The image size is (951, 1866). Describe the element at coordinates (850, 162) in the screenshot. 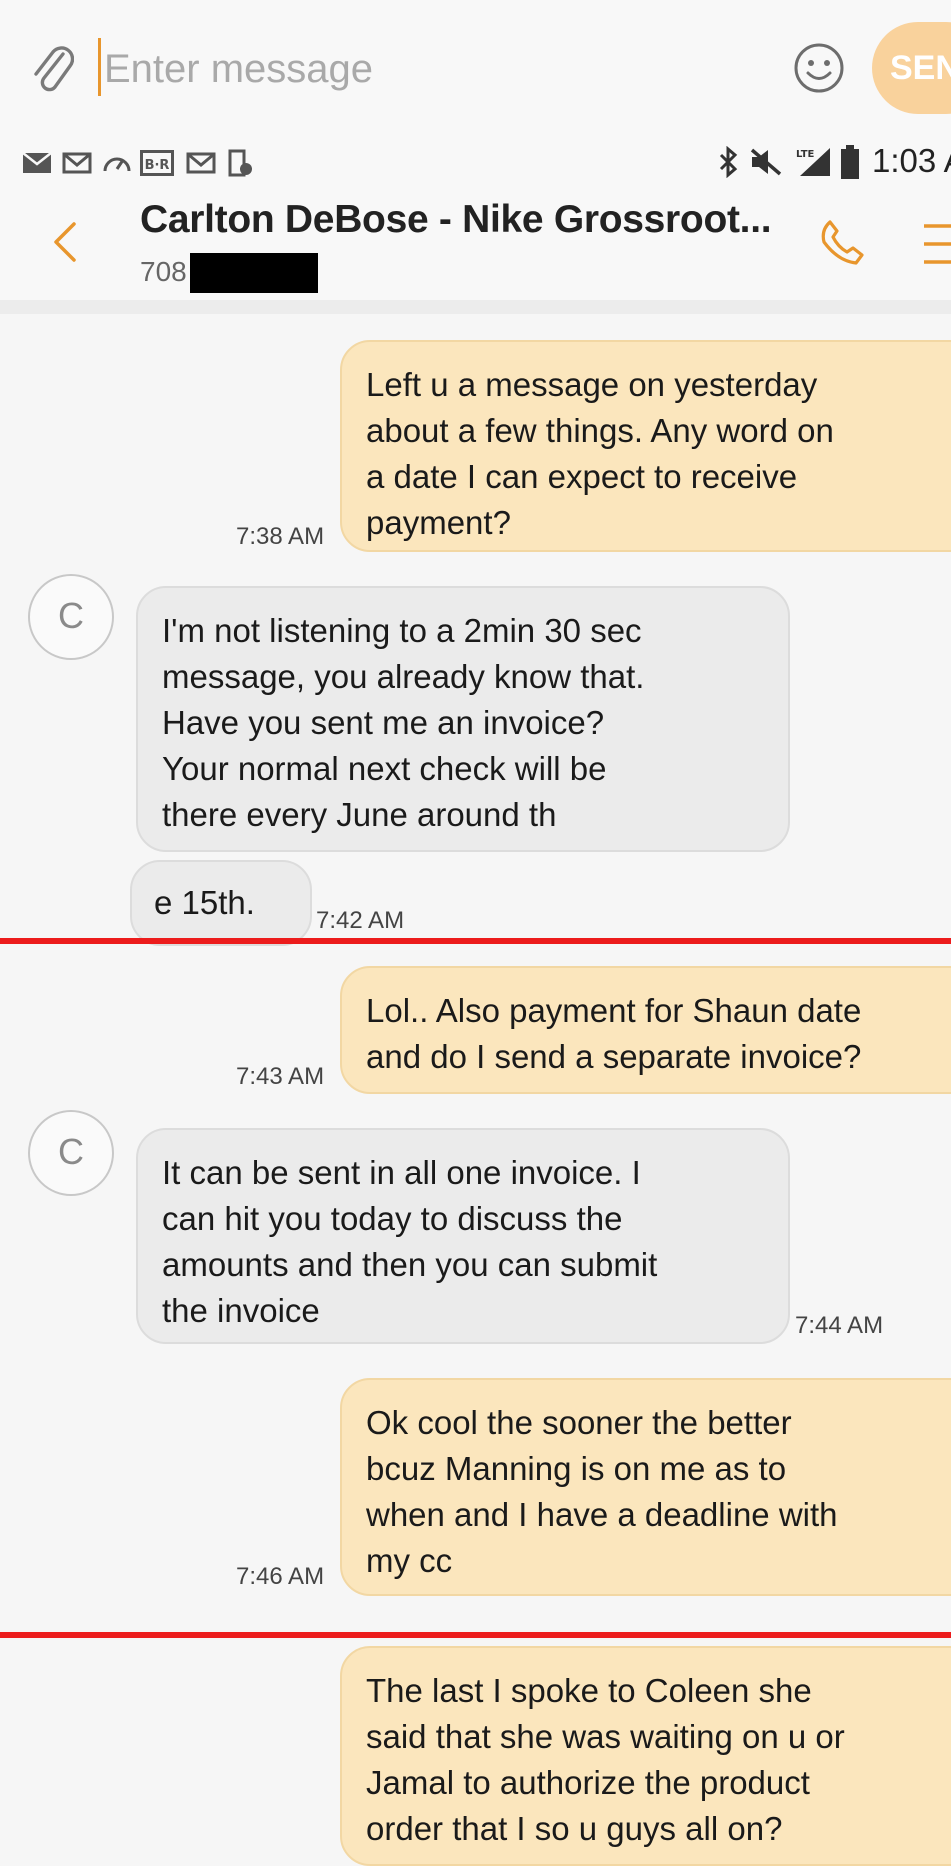

I see `battery-icon` at that location.